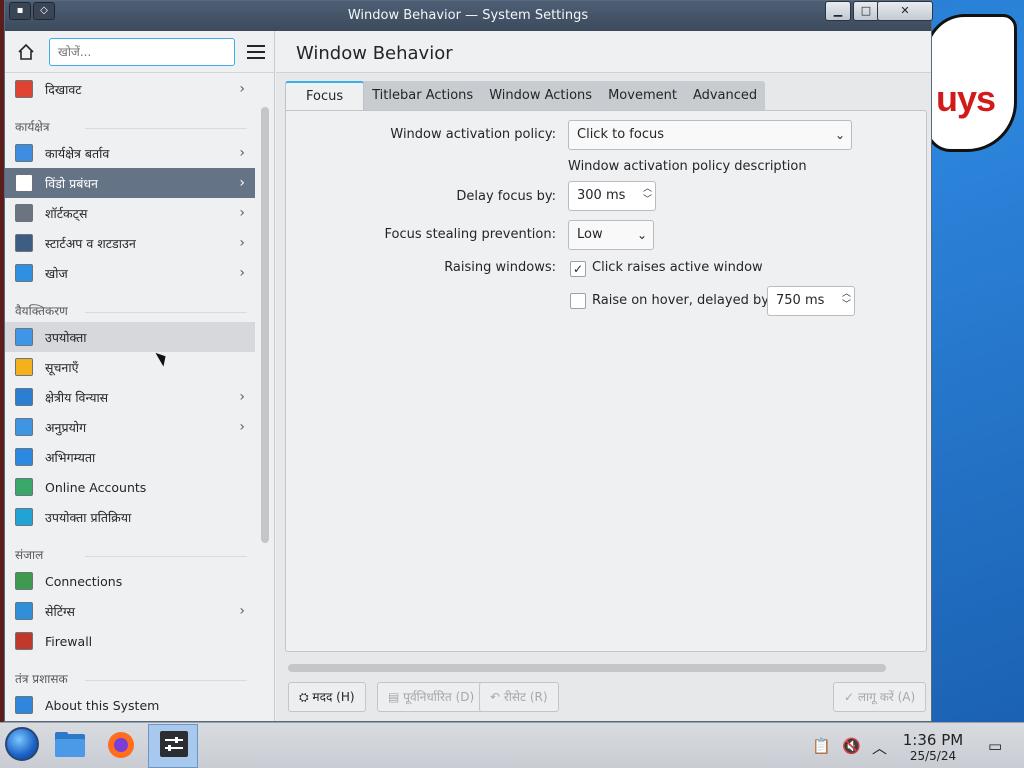 Image resolution: width=1024 pixels, height=768 pixels. Describe the element at coordinates (130, 243) in the screenshot. I see `sidebar-item: स्टार्टअप व शटडाउन ›` at that location.